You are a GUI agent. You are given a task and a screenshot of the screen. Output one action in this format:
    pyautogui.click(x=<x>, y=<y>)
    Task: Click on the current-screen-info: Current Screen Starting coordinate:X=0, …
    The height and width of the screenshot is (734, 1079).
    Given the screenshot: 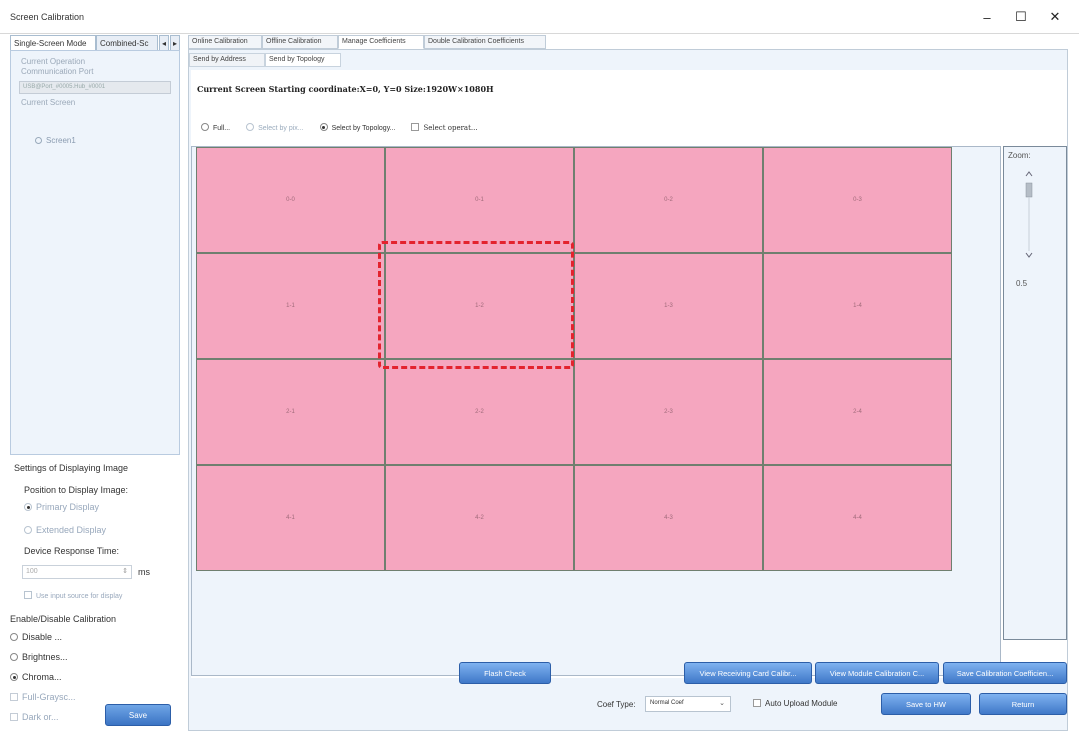 What is the action you would take?
    pyautogui.click(x=345, y=89)
    